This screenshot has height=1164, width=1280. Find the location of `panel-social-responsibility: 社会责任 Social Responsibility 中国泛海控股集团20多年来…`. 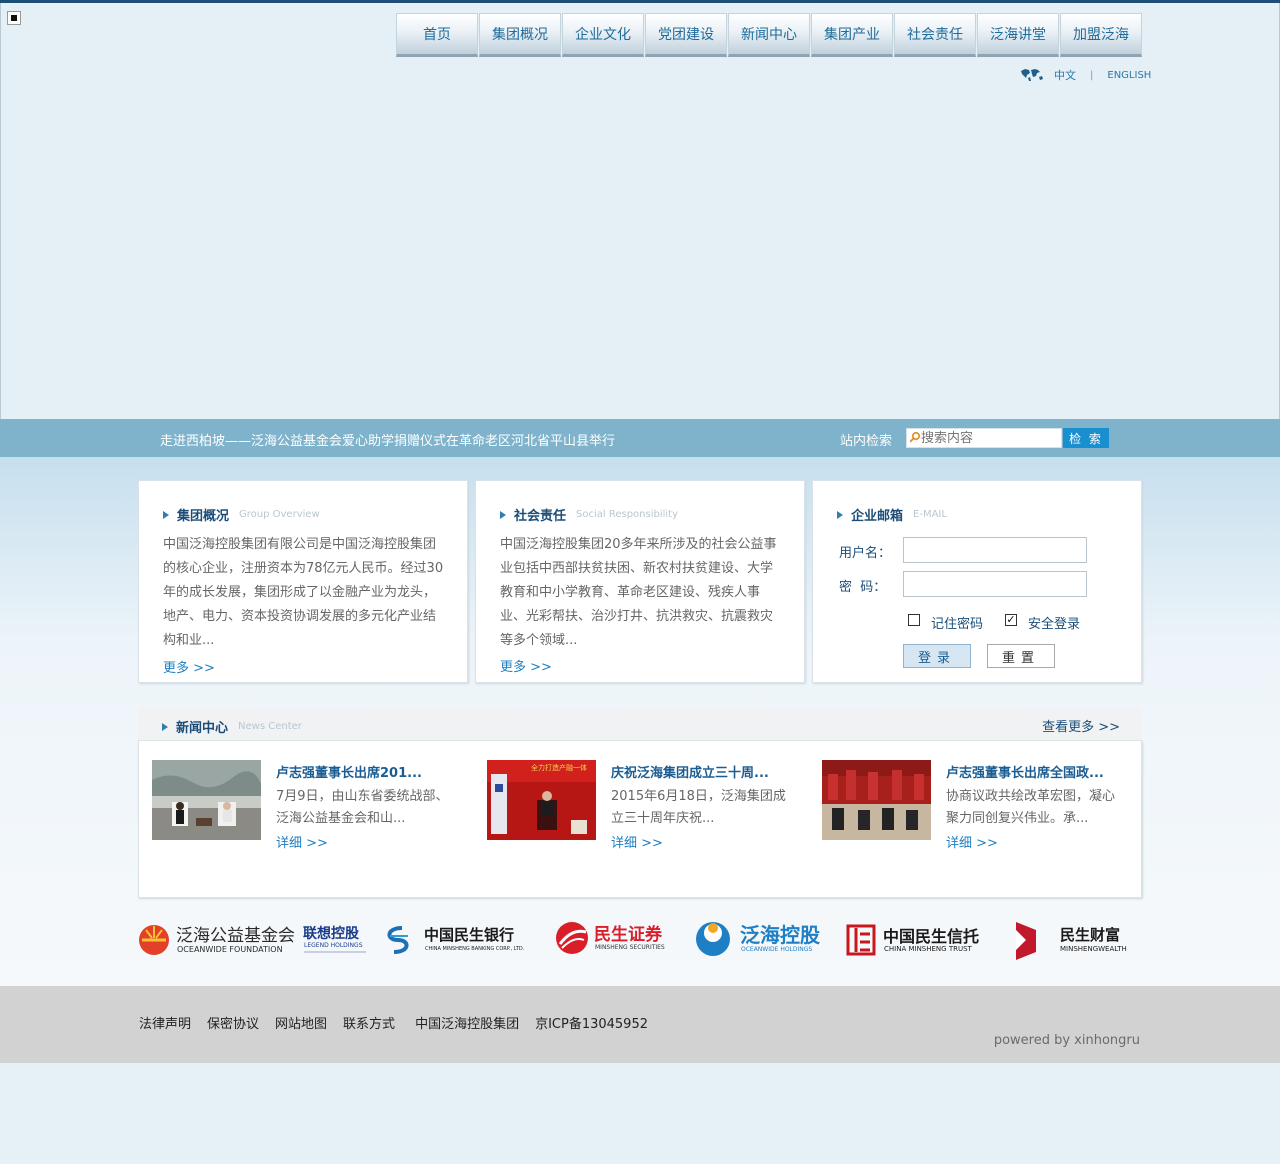

panel-social-responsibility: 社会责任 Social Responsibility 中国泛海控股集团20多年来… is located at coordinates (640, 581).